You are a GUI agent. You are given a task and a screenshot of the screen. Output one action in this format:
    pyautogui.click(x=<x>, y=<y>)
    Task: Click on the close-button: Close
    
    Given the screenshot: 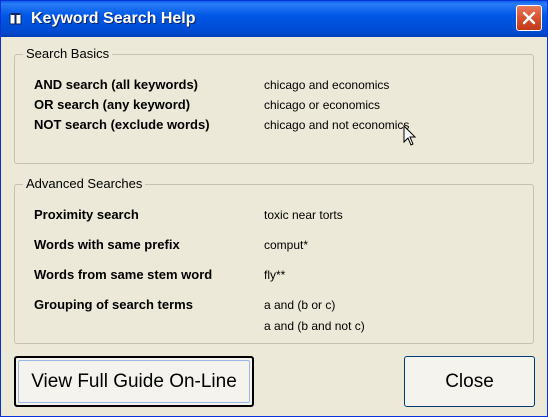 What is the action you would take?
    pyautogui.click(x=469, y=381)
    